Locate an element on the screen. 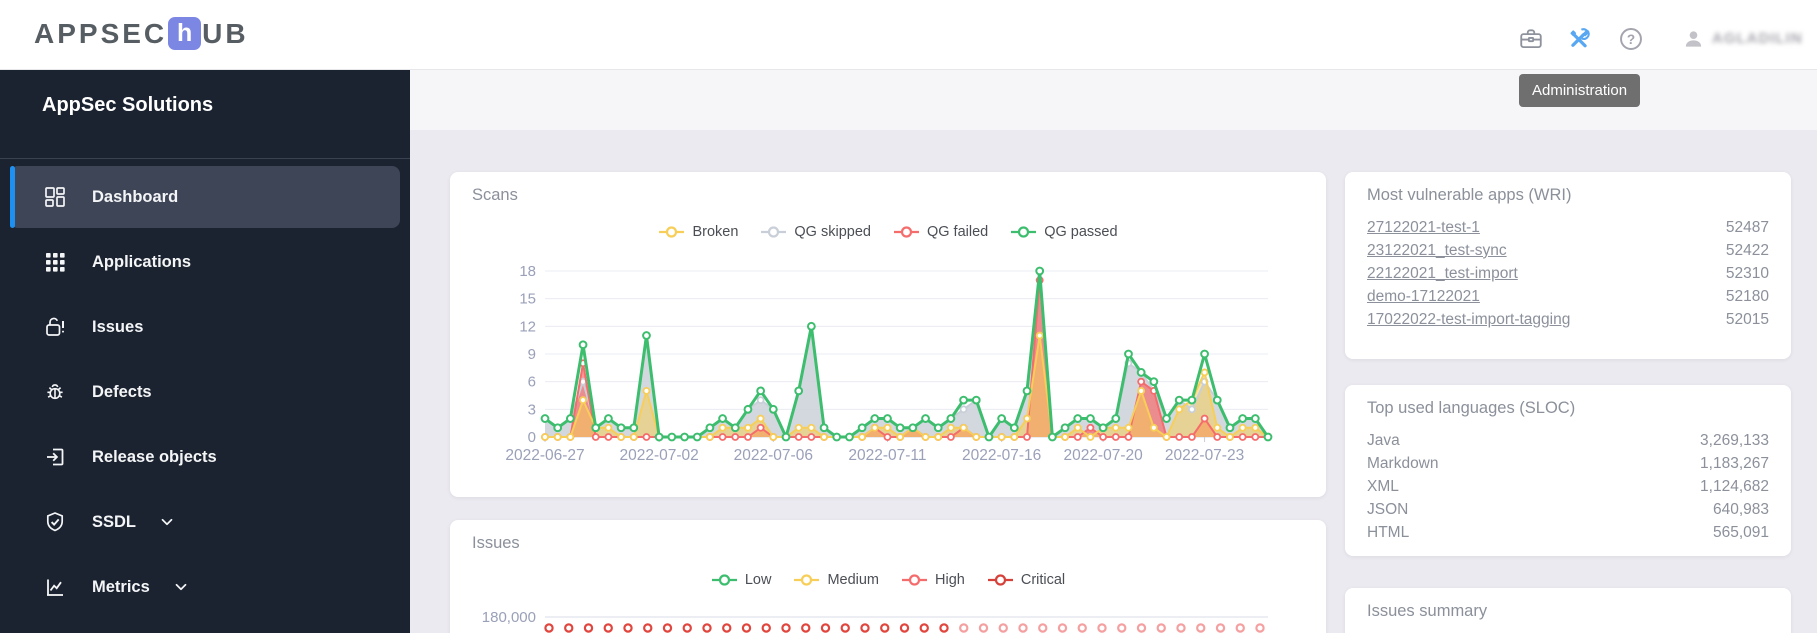 This screenshot has height=633, width=1817. sidebar-item-label: Defects is located at coordinates (122, 391).